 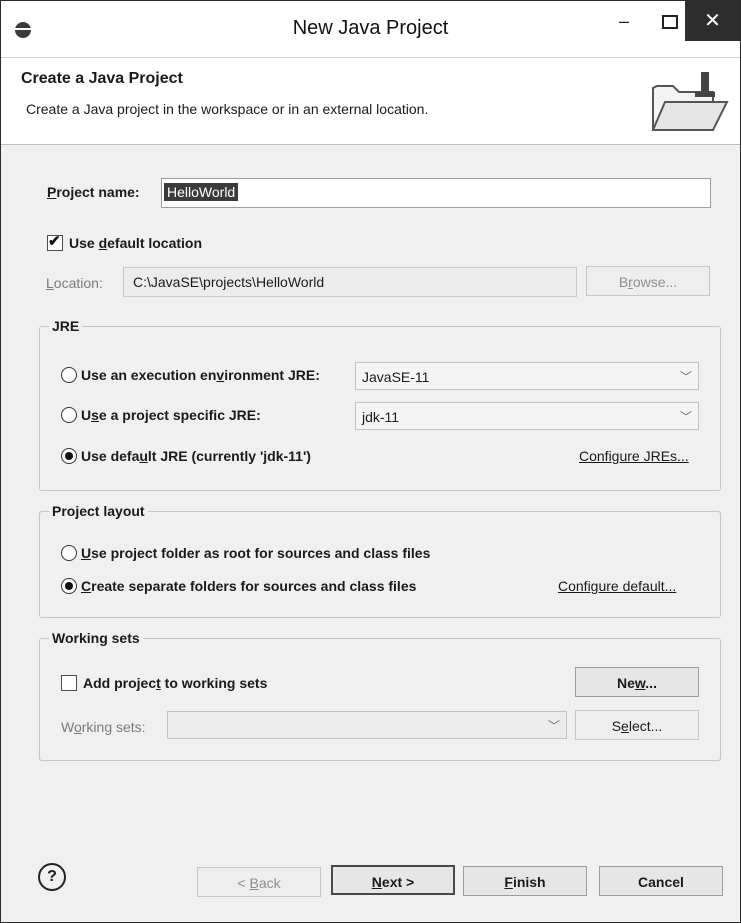 What do you see at coordinates (93, 192) in the screenshot?
I see `project-name-label: Project name:` at bounding box center [93, 192].